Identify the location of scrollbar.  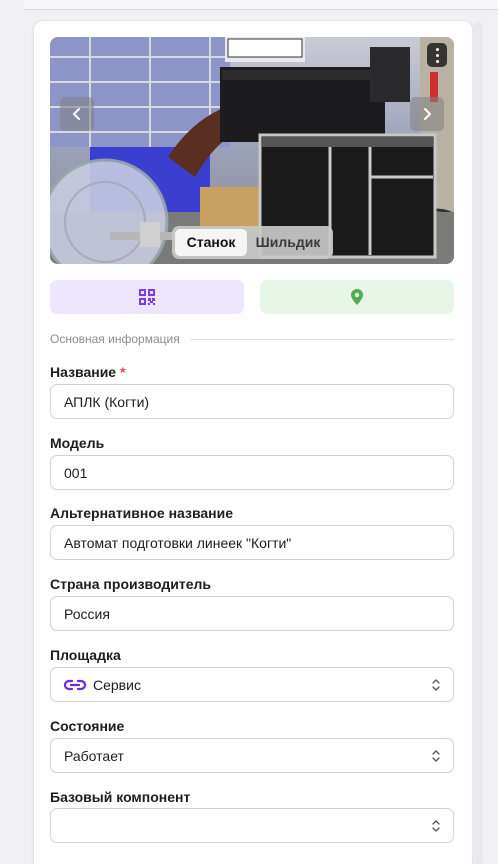
(478, 443).